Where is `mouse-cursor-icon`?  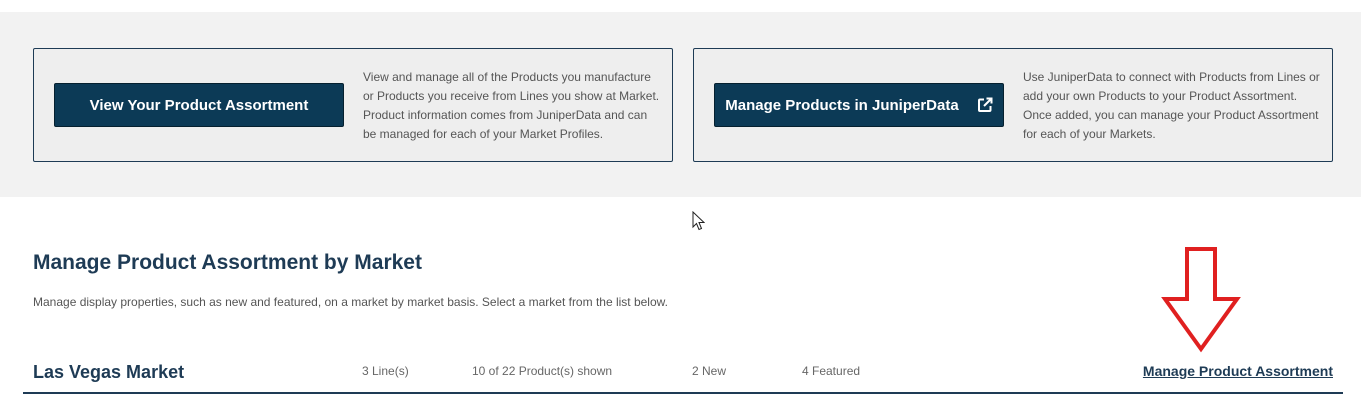 mouse-cursor-icon is located at coordinates (698, 221).